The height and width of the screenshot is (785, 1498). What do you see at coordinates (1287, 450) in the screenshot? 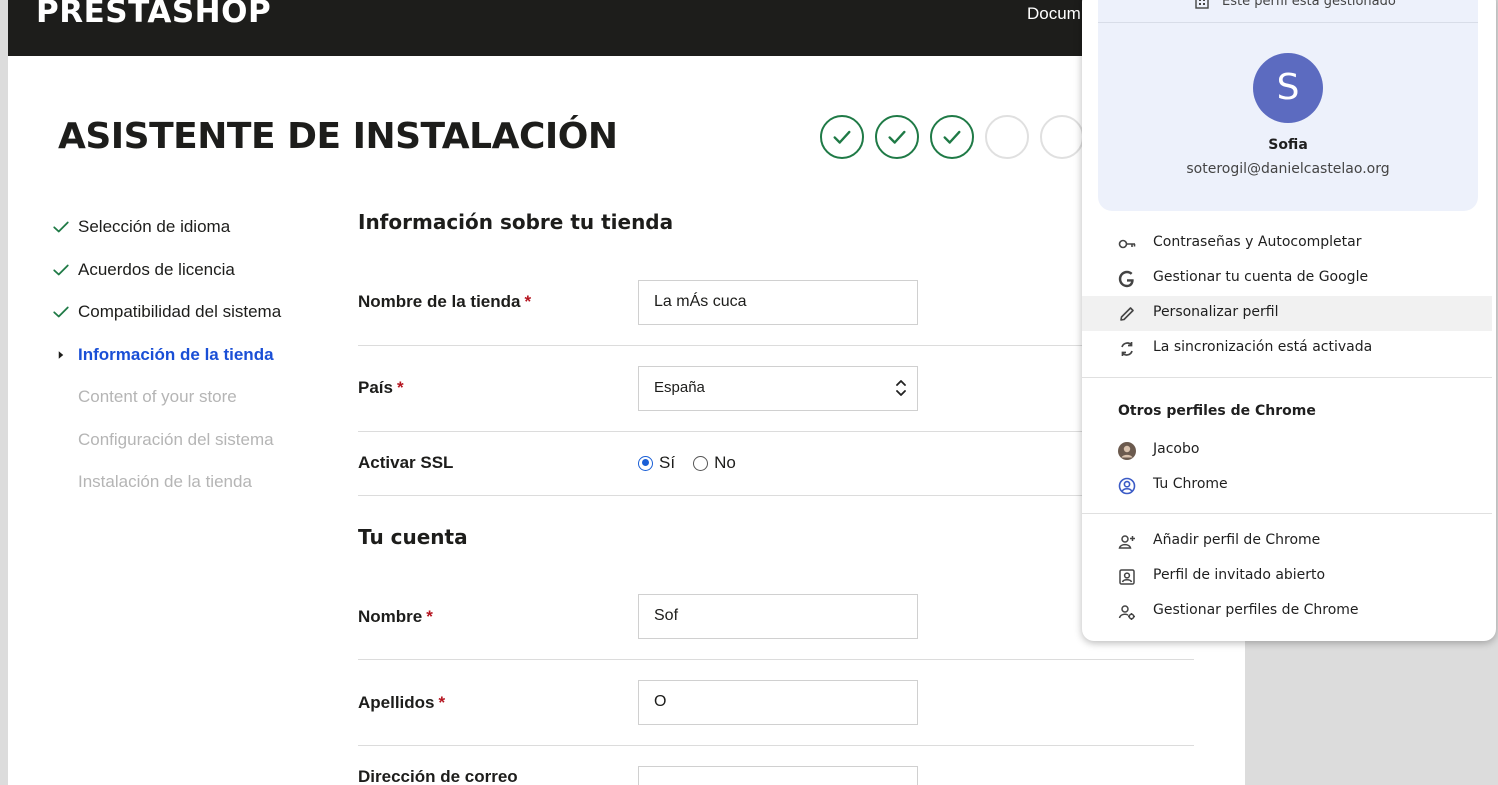
I see `other-profile-jacobo: Jacobo` at bounding box center [1287, 450].